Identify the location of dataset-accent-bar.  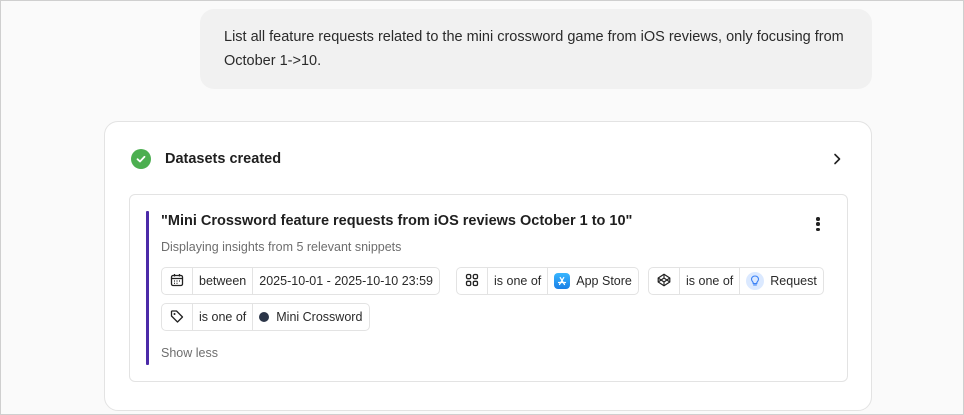
(147, 288).